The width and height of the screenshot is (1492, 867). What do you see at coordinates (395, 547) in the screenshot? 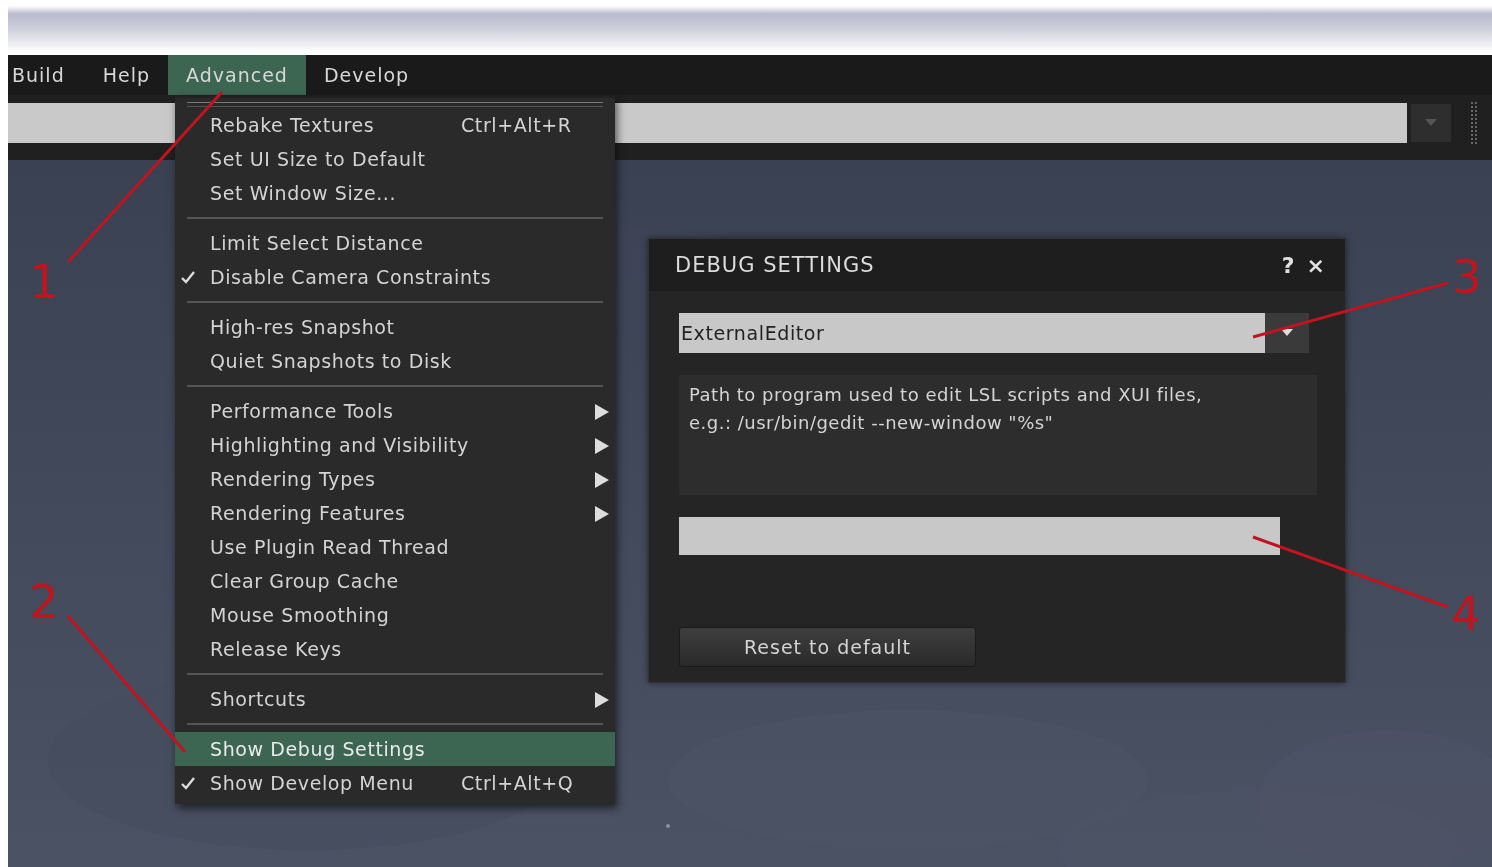
I see `menu-item: Use Plugin Read Thread` at bounding box center [395, 547].